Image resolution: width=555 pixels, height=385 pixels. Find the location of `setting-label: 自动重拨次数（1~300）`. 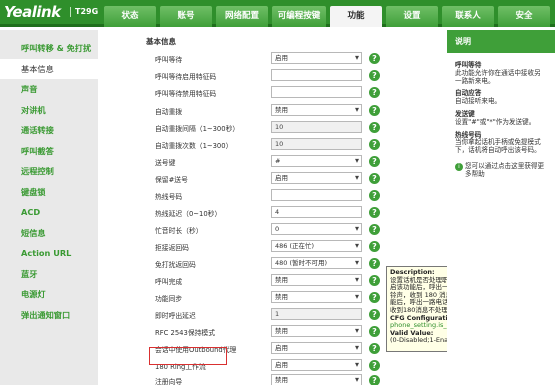

setting-label: 自动重拨次数（1~300） is located at coordinates (194, 146).